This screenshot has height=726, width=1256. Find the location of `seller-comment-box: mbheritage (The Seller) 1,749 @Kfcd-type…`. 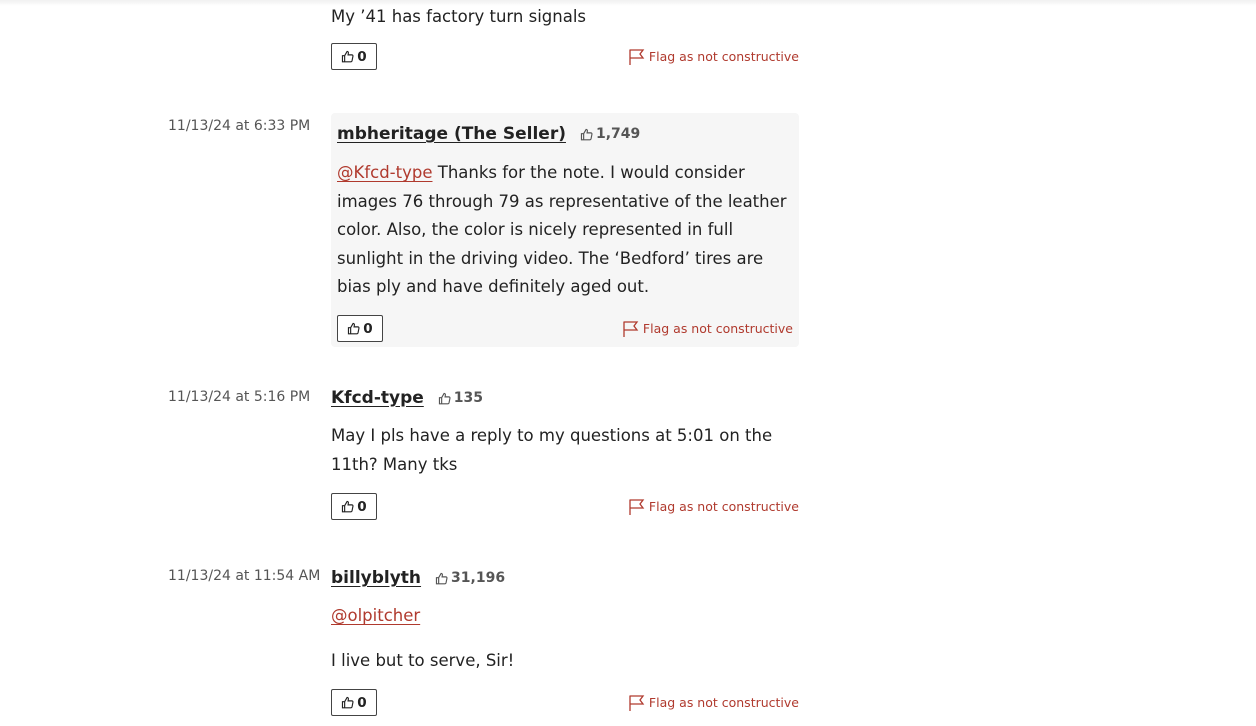

seller-comment-box: mbheritage (The Seller) 1,749 @Kfcd-type… is located at coordinates (565, 230).